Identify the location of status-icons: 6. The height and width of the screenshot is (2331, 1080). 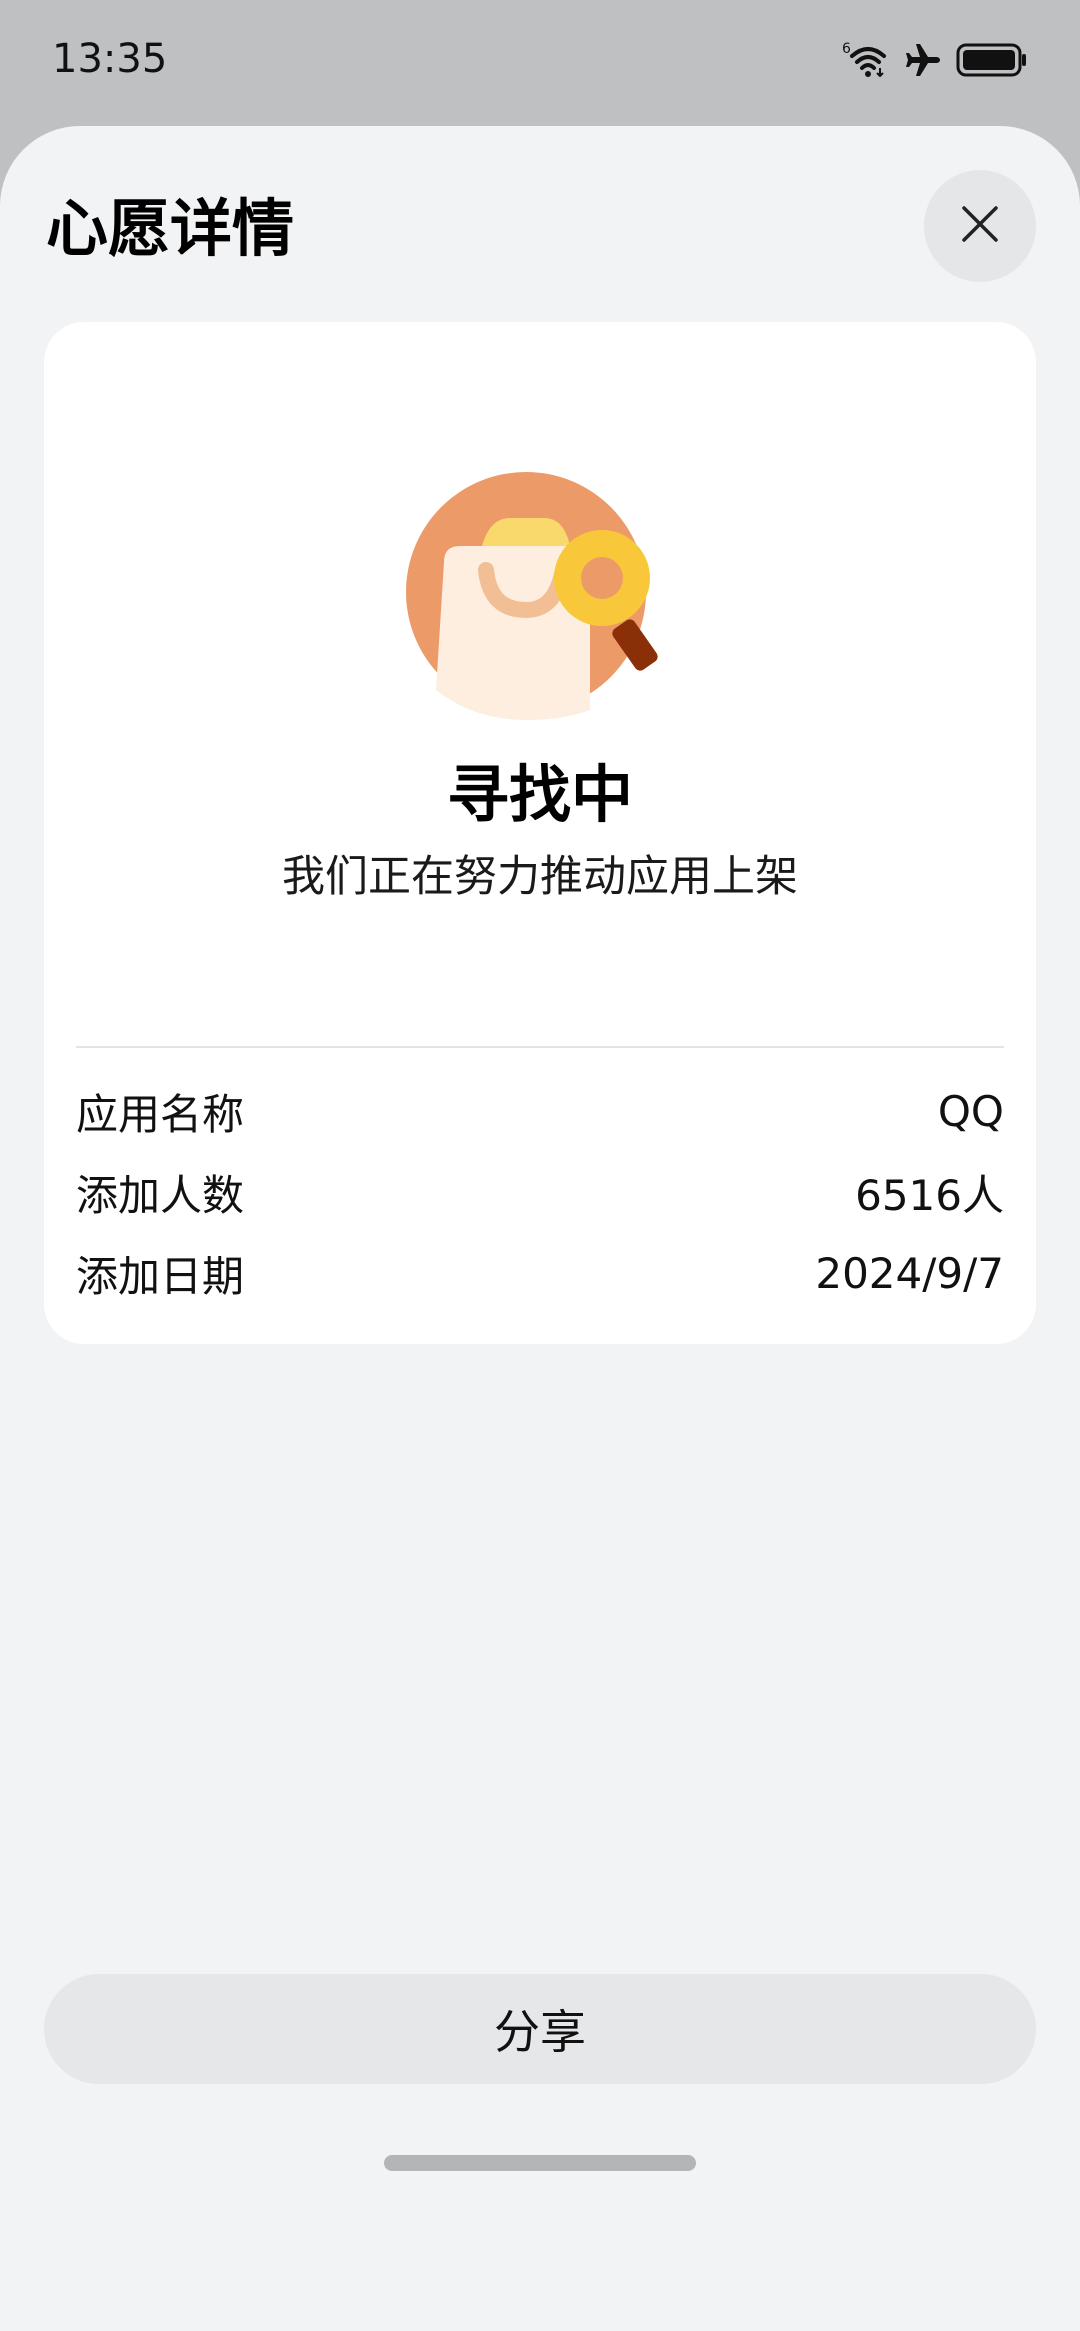
(935, 60).